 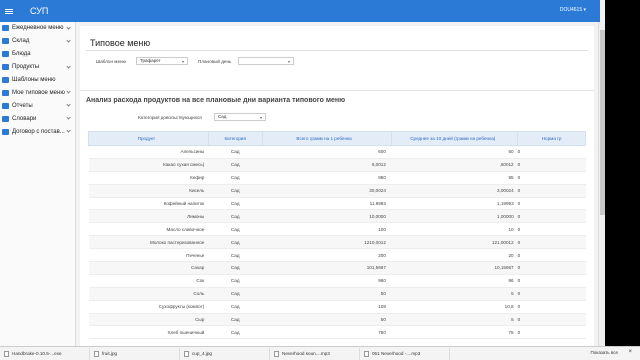 What do you see at coordinates (9, 11) in the screenshot?
I see `menu-toggle-icon` at bounding box center [9, 11].